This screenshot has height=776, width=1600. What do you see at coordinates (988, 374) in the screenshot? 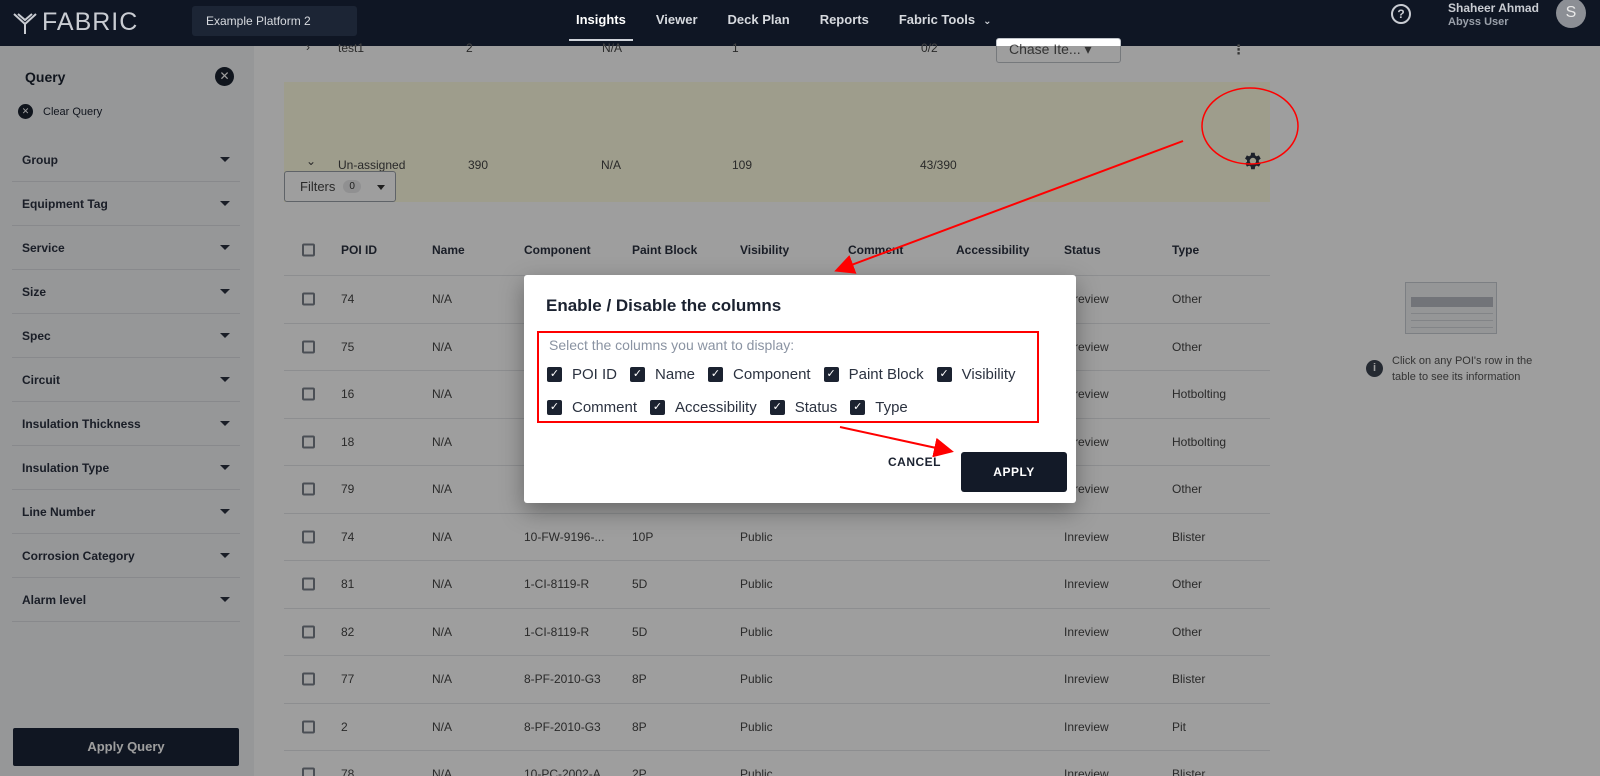
I see `column-option-label: Visibility` at bounding box center [988, 374].